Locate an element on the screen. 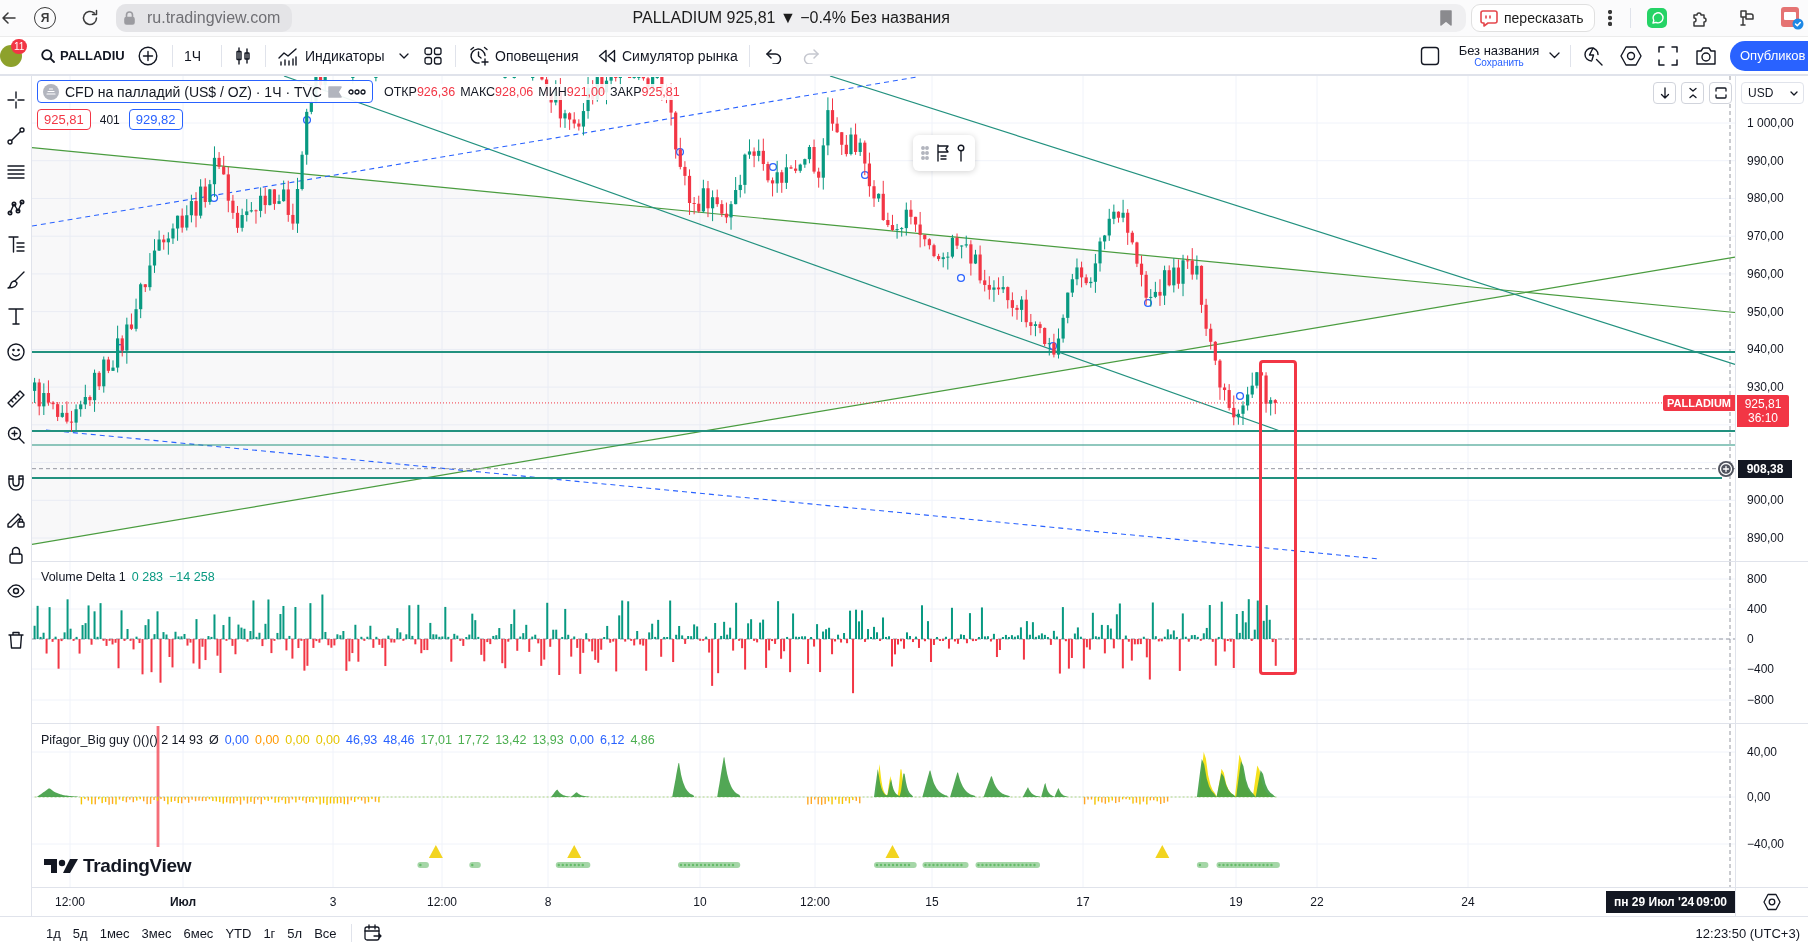 This screenshot has height=949, width=1808. magnet-icon is located at coordinates (15, 483).